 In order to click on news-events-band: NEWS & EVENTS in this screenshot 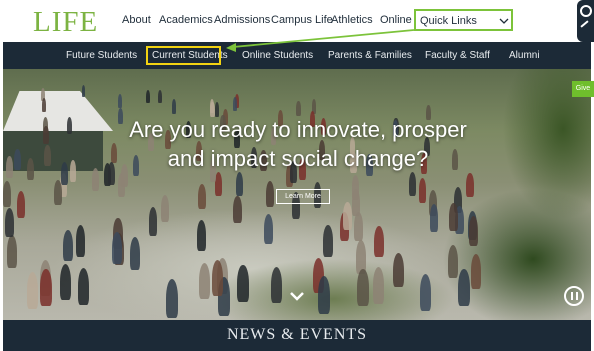, I will do `click(297, 335)`.